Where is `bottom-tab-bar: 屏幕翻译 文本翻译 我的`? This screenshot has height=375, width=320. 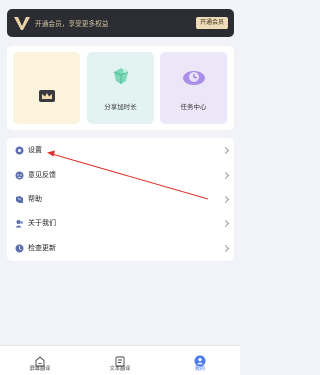 bottom-tab-bar: 屏幕翻译 文本翻译 我的 is located at coordinates (120, 360).